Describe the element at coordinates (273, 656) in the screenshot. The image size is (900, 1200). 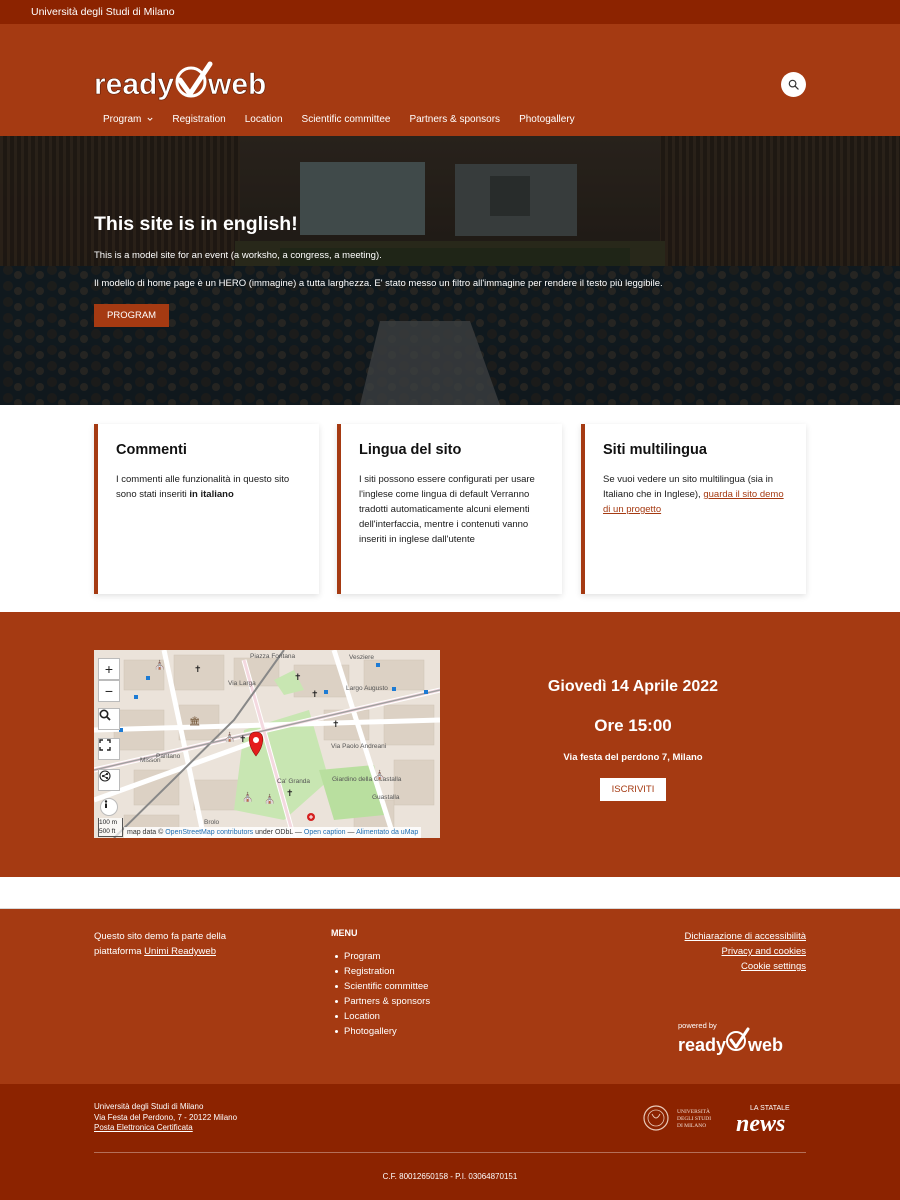
I see `map-label-piazza-fontana: Piazza Fontana` at that location.